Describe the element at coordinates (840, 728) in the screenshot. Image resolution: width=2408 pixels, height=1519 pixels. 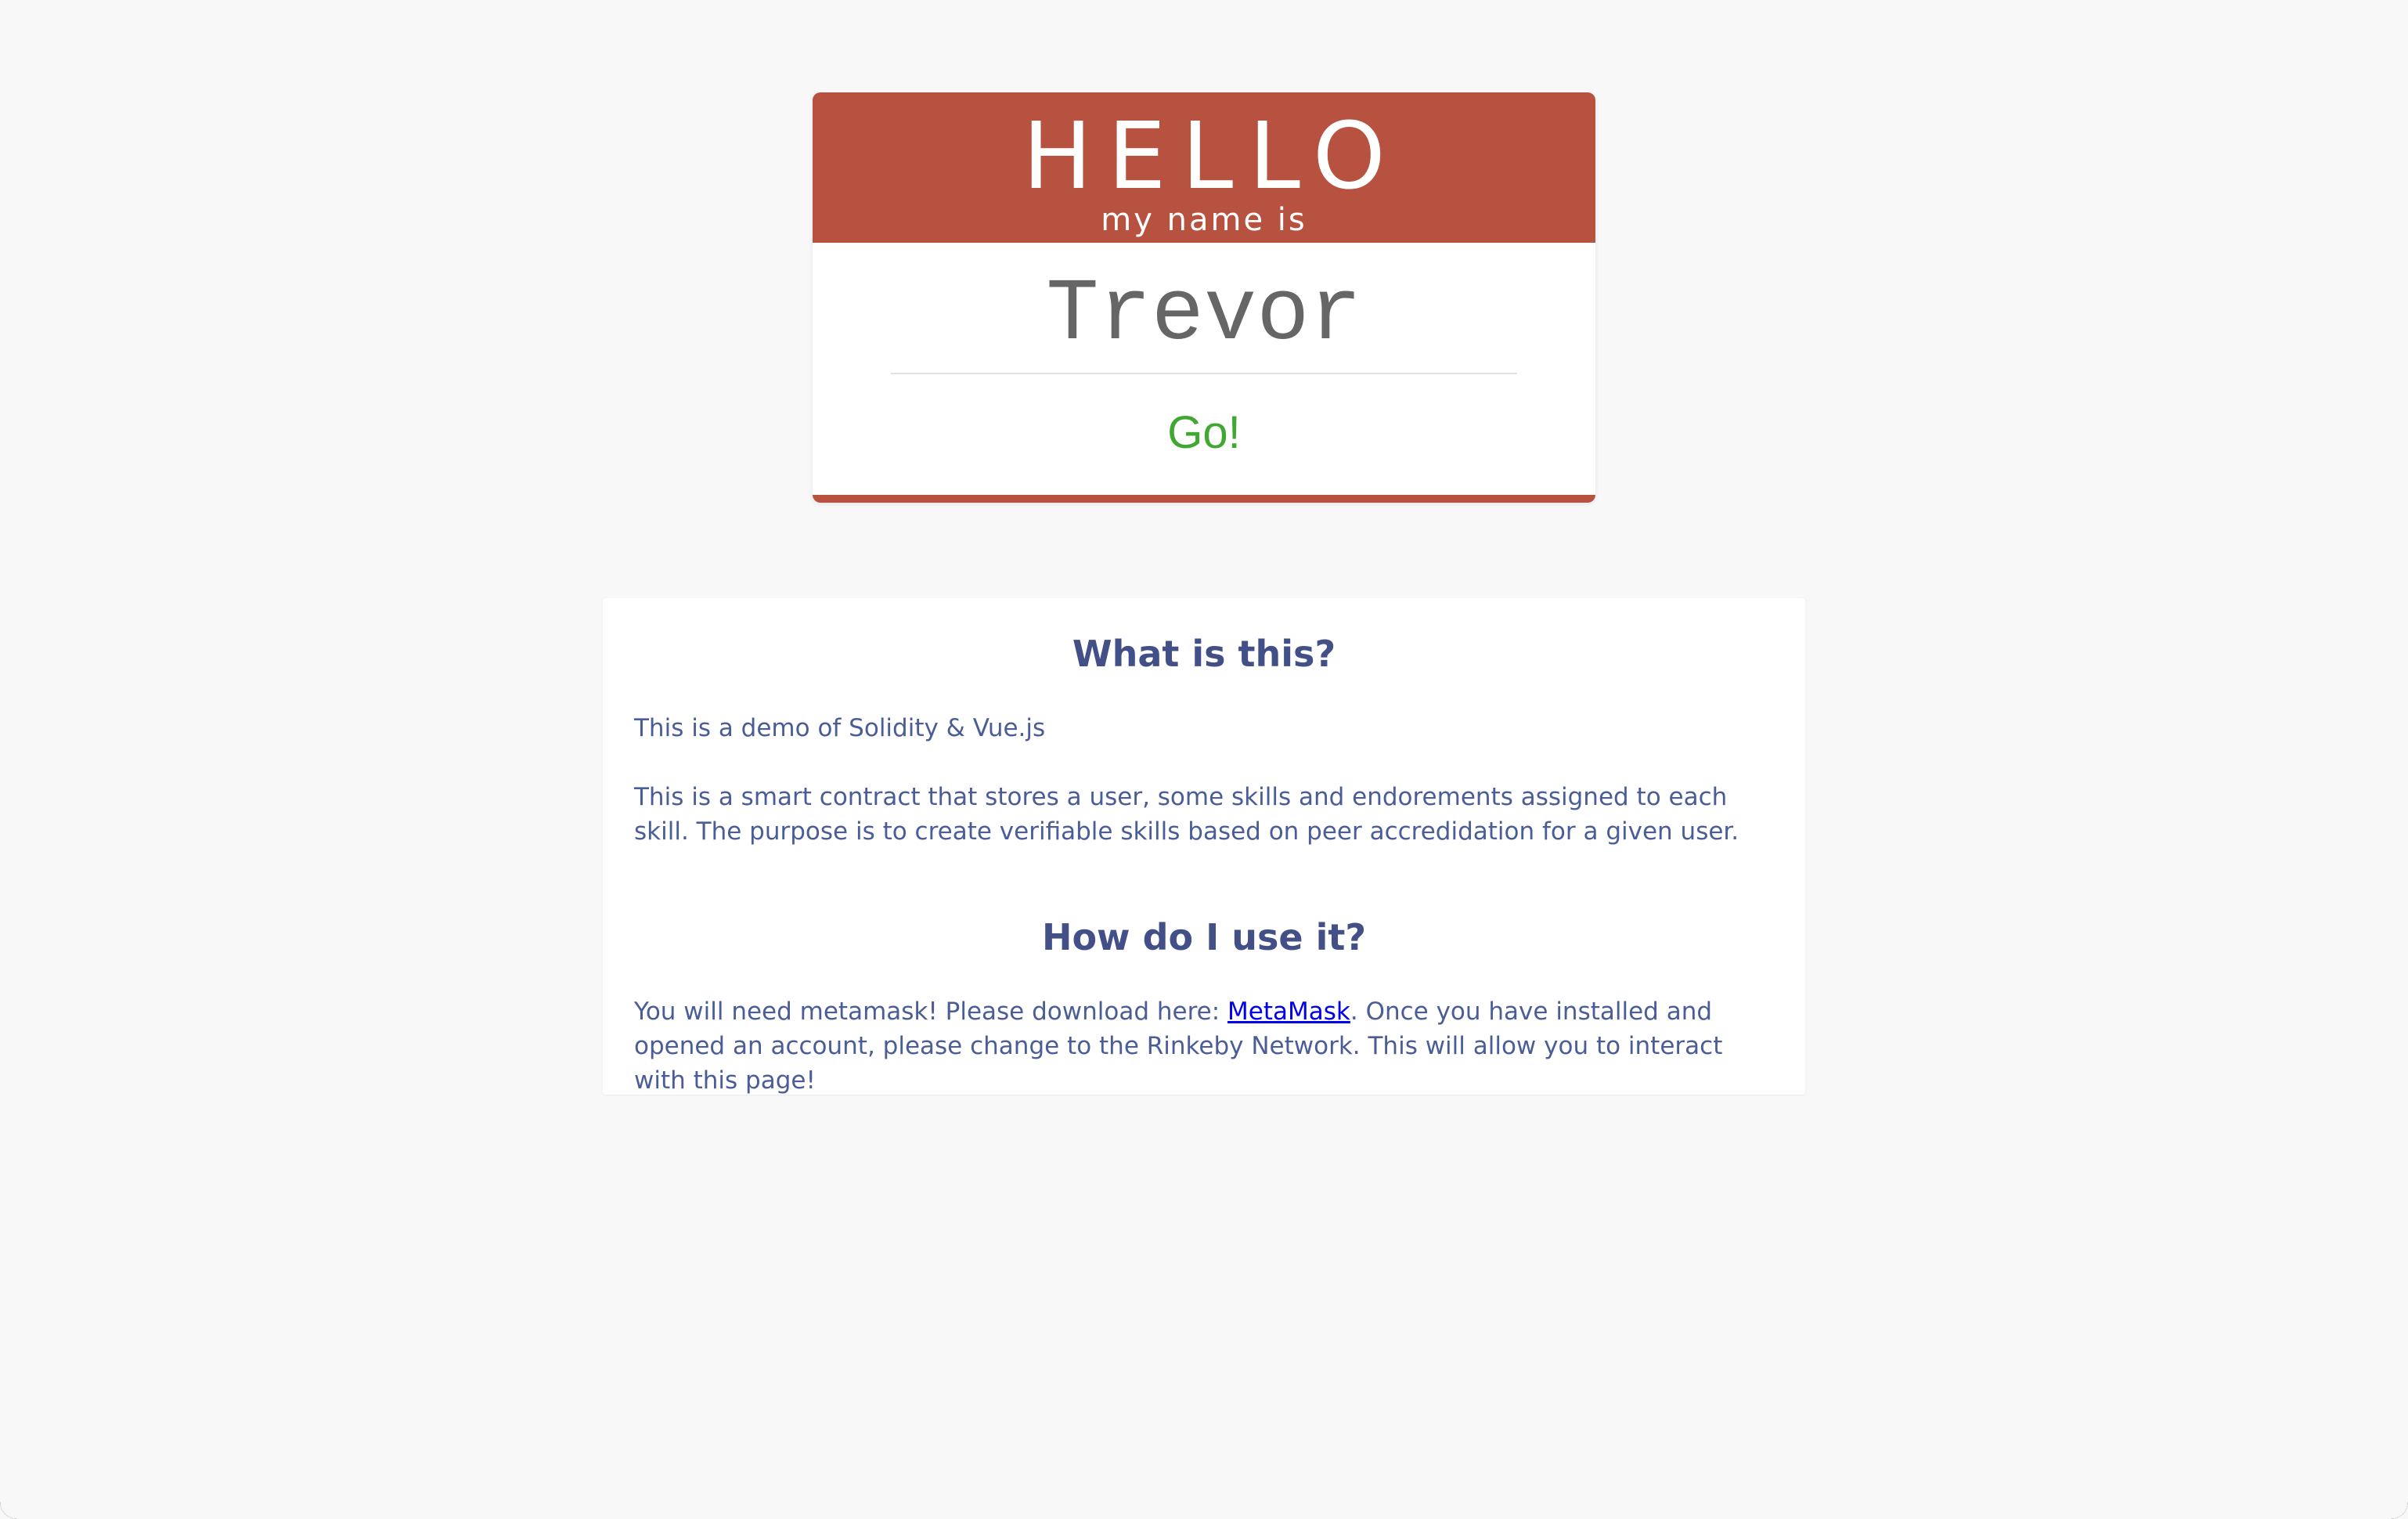
I see `demo-description: This is a demo of Solidity & Vue.js` at that location.